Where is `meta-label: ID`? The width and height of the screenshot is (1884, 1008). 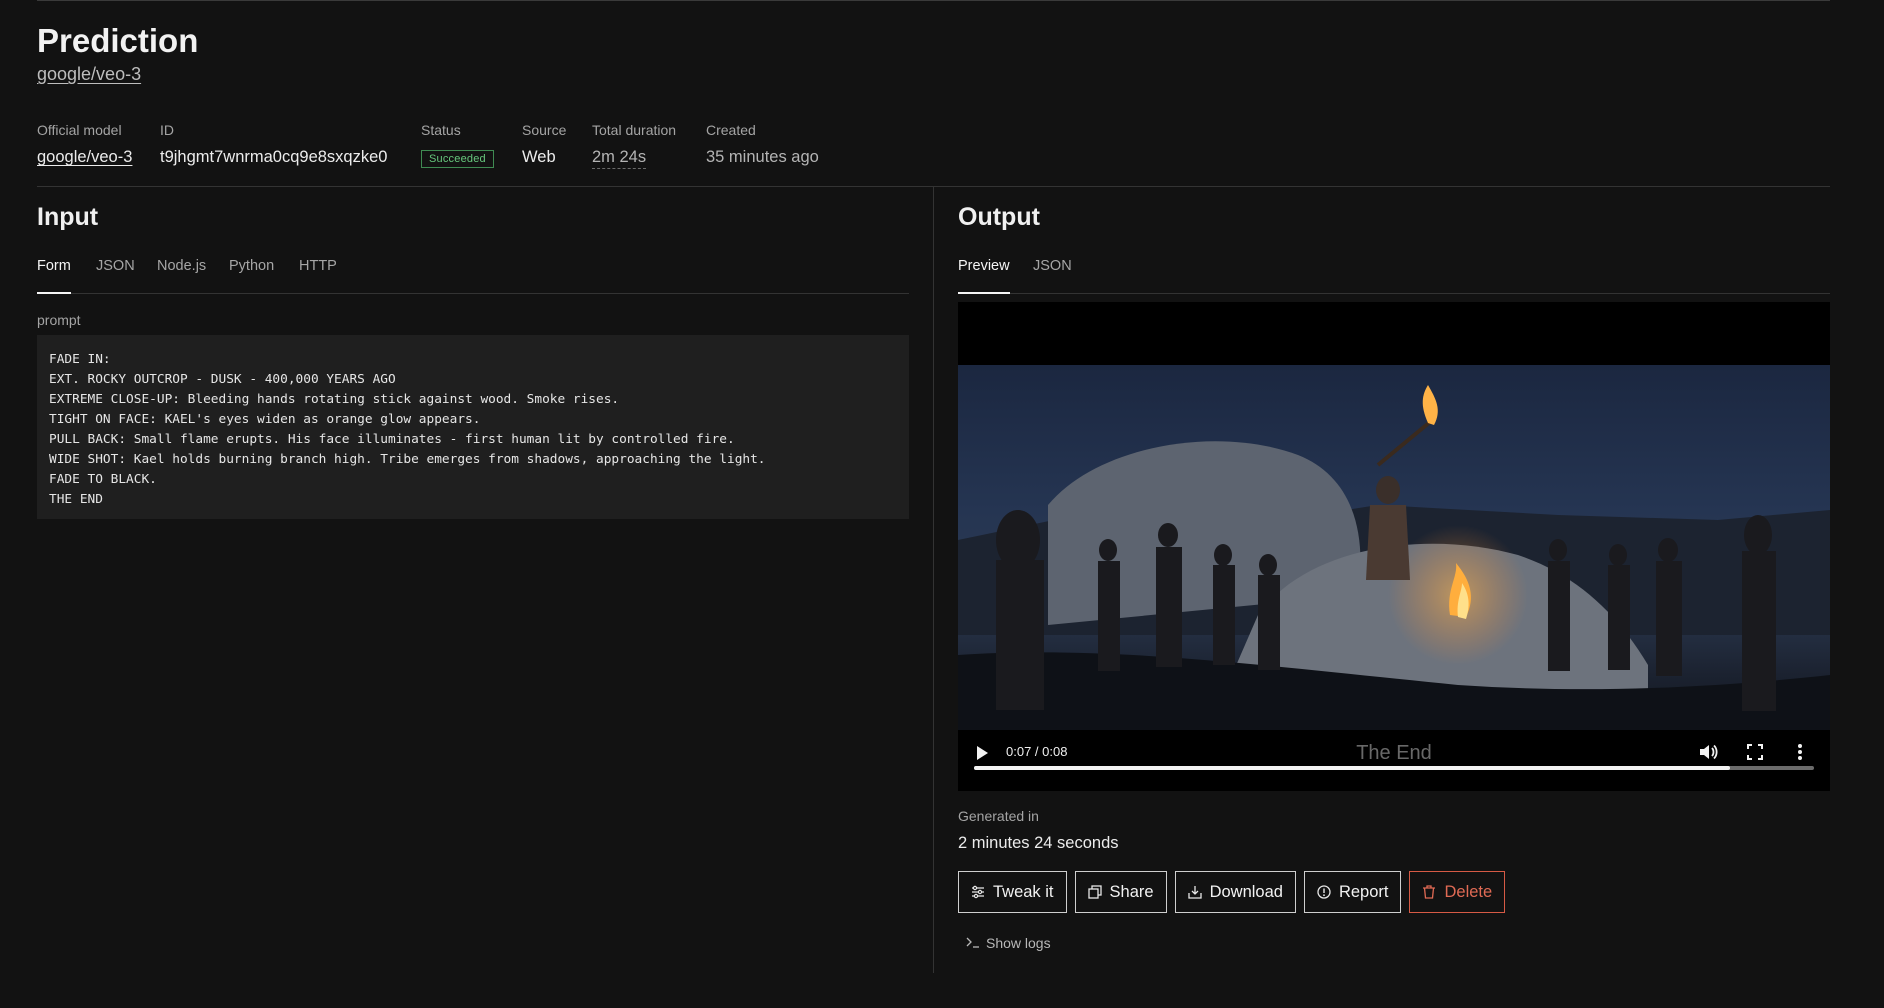 meta-label: ID is located at coordinates (167, 130).